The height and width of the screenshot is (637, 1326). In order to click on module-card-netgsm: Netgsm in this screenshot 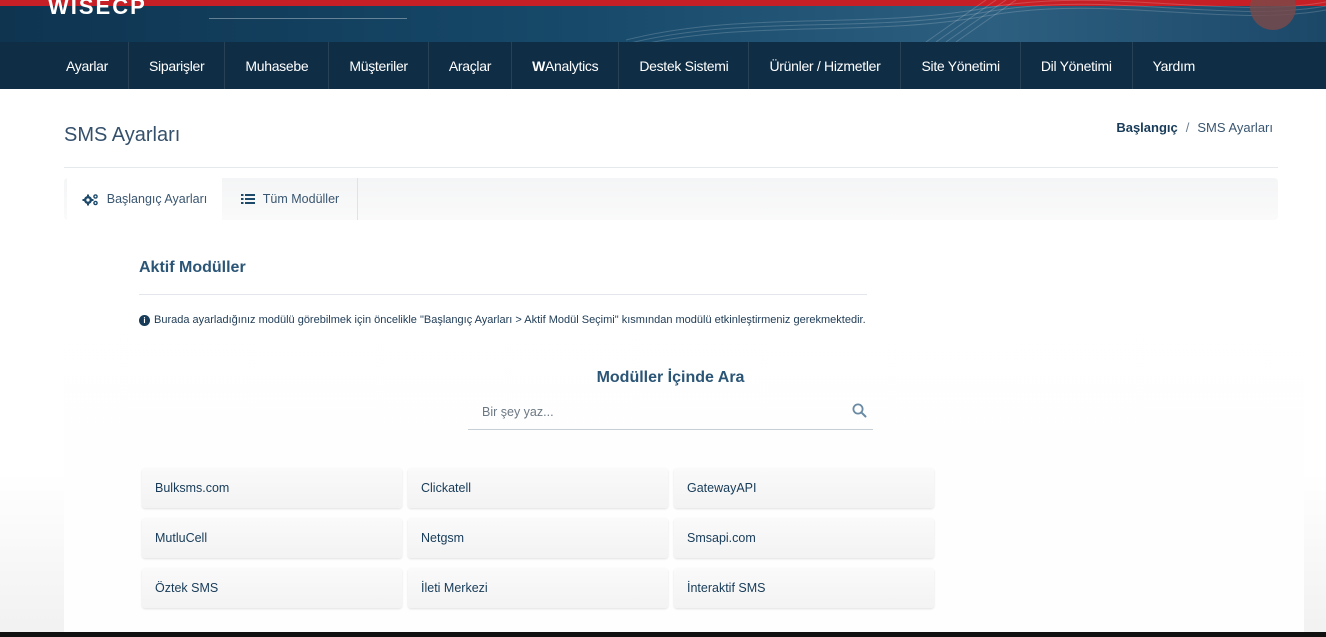, I will do `click(538, 538)`.